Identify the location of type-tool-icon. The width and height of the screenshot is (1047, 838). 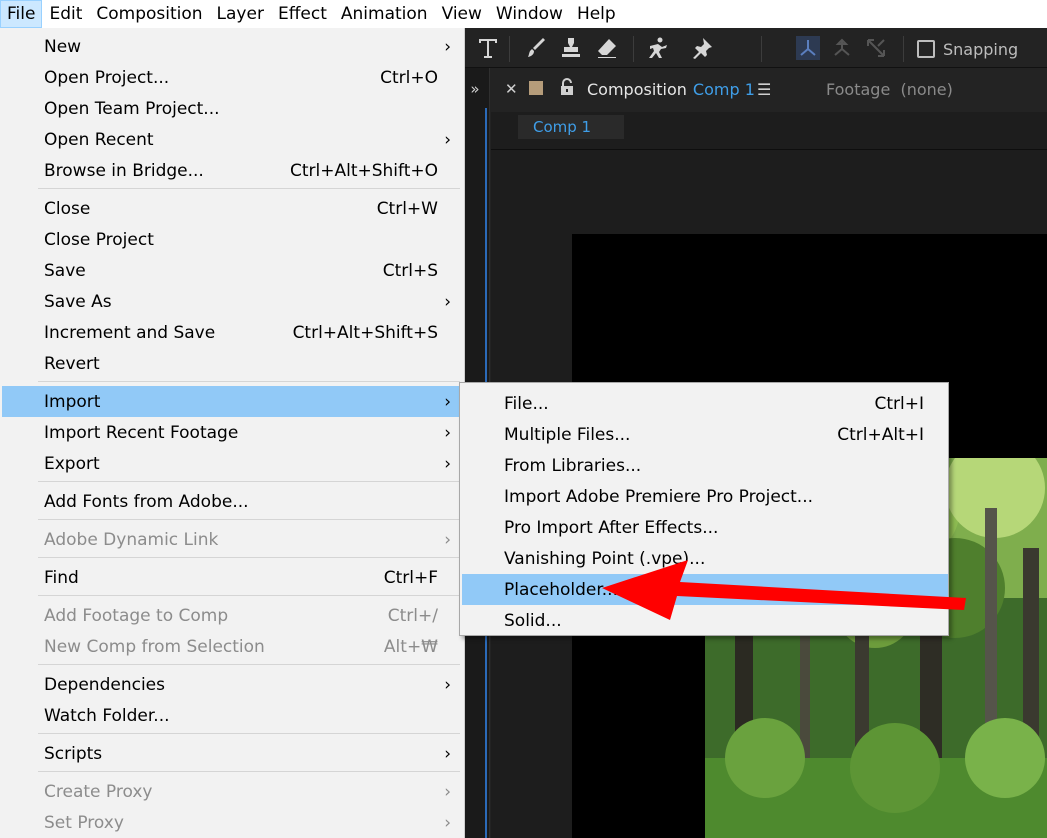
(488, 48).